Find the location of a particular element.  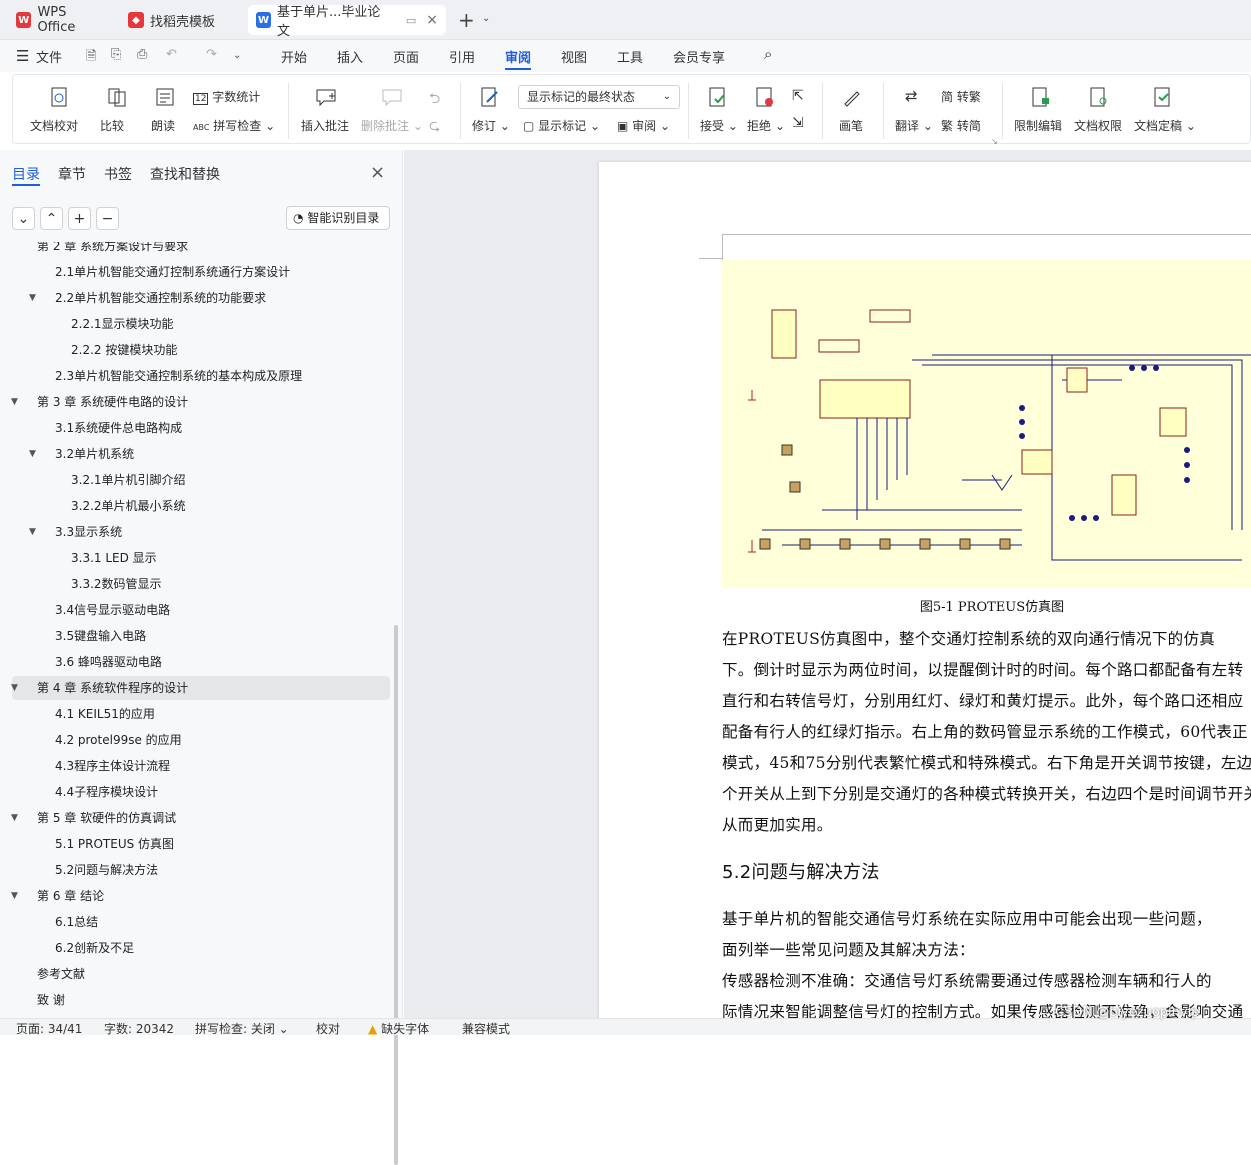

prev-change-icon: ⇱ is located at coordinates (798, 96).